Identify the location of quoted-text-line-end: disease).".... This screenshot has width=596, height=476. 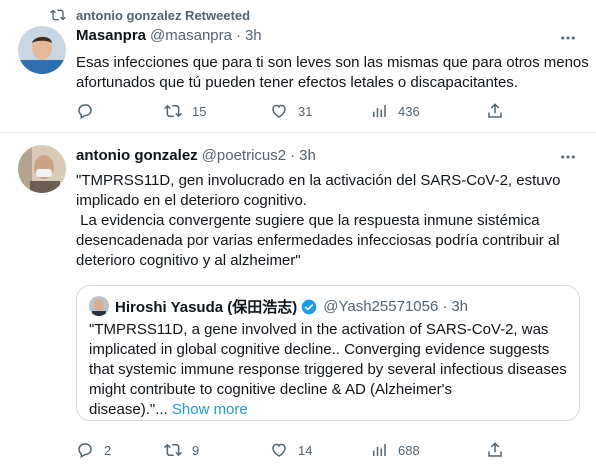
(128, 409).